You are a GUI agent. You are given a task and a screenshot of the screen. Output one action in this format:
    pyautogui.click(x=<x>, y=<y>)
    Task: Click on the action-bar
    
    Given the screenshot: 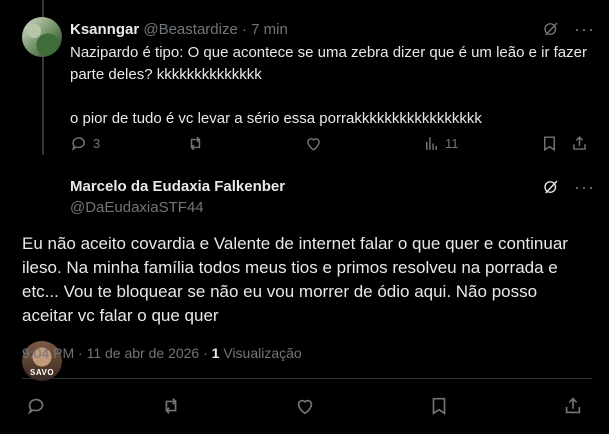 What is the action you would take?
    pyautogui.click(x=307, y=407)
    